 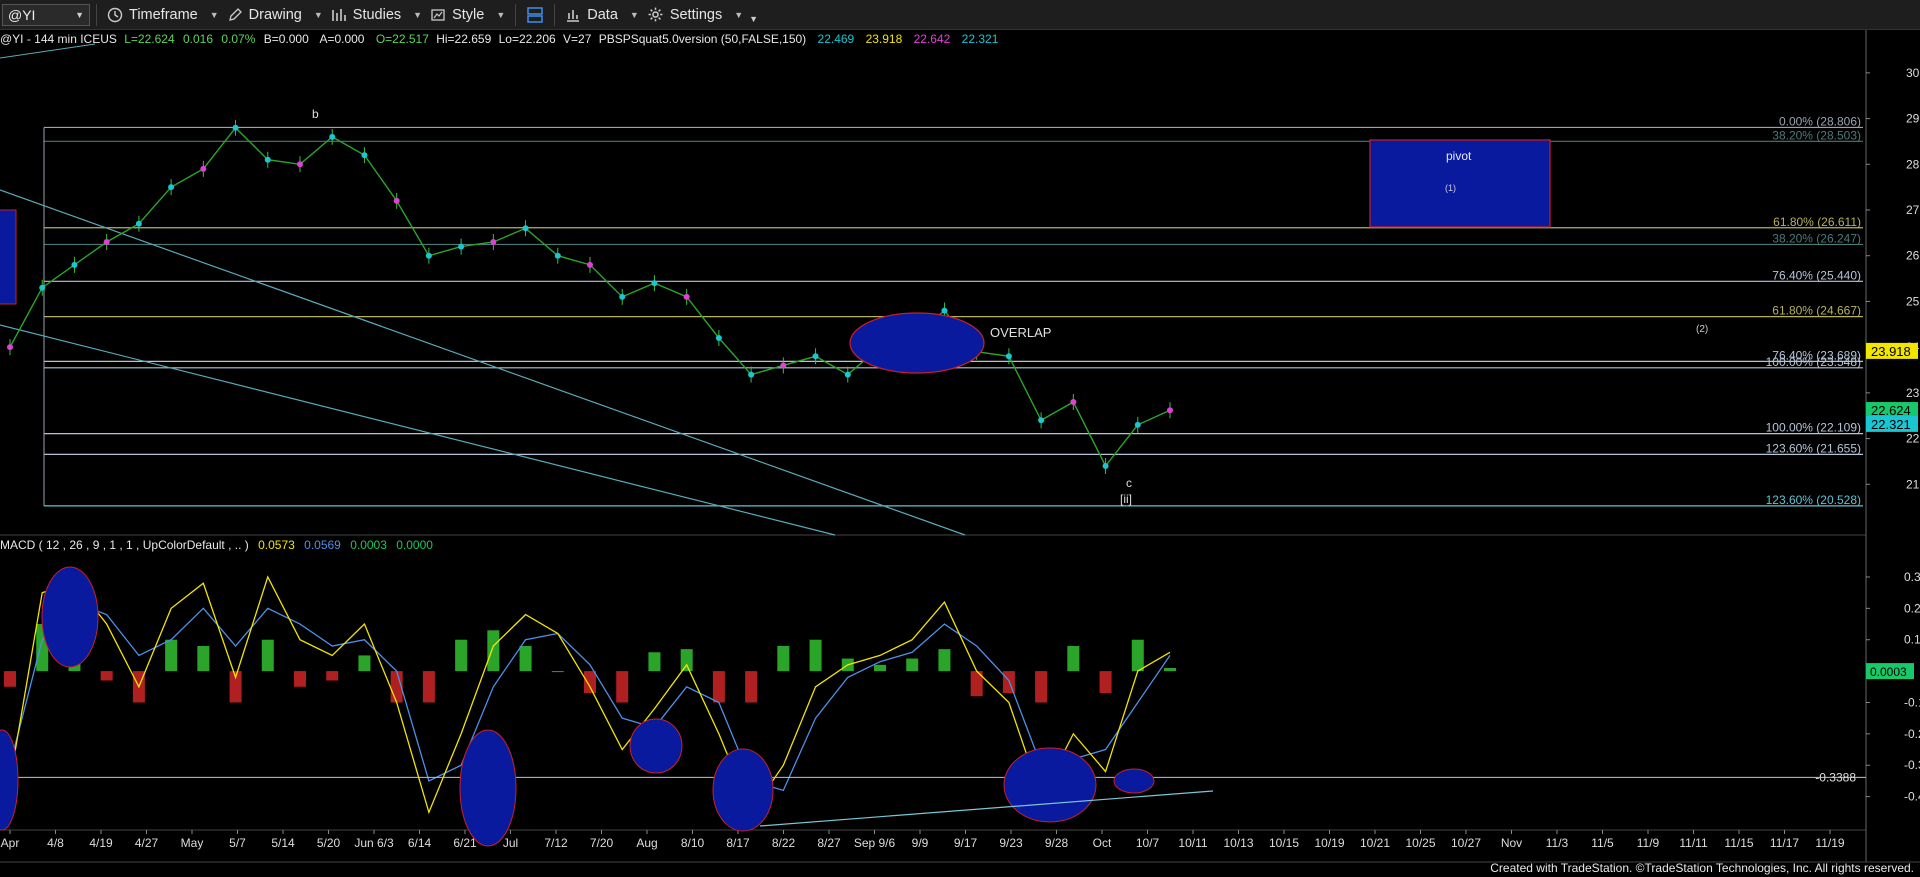 I want to click on symbol-text: @YI, so click(x=22, y=14).